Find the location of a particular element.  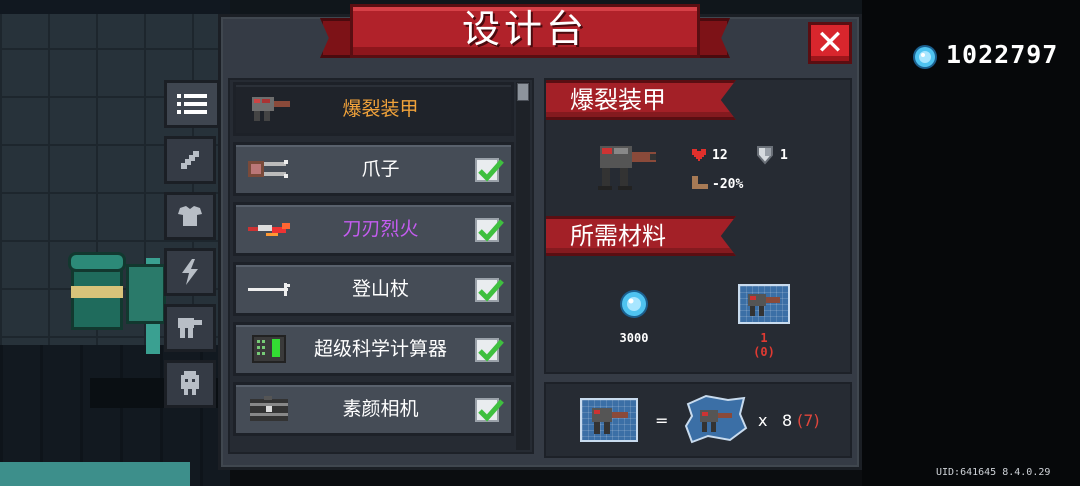

materials-title: 所需材料 is located at coordinates (641, 236).